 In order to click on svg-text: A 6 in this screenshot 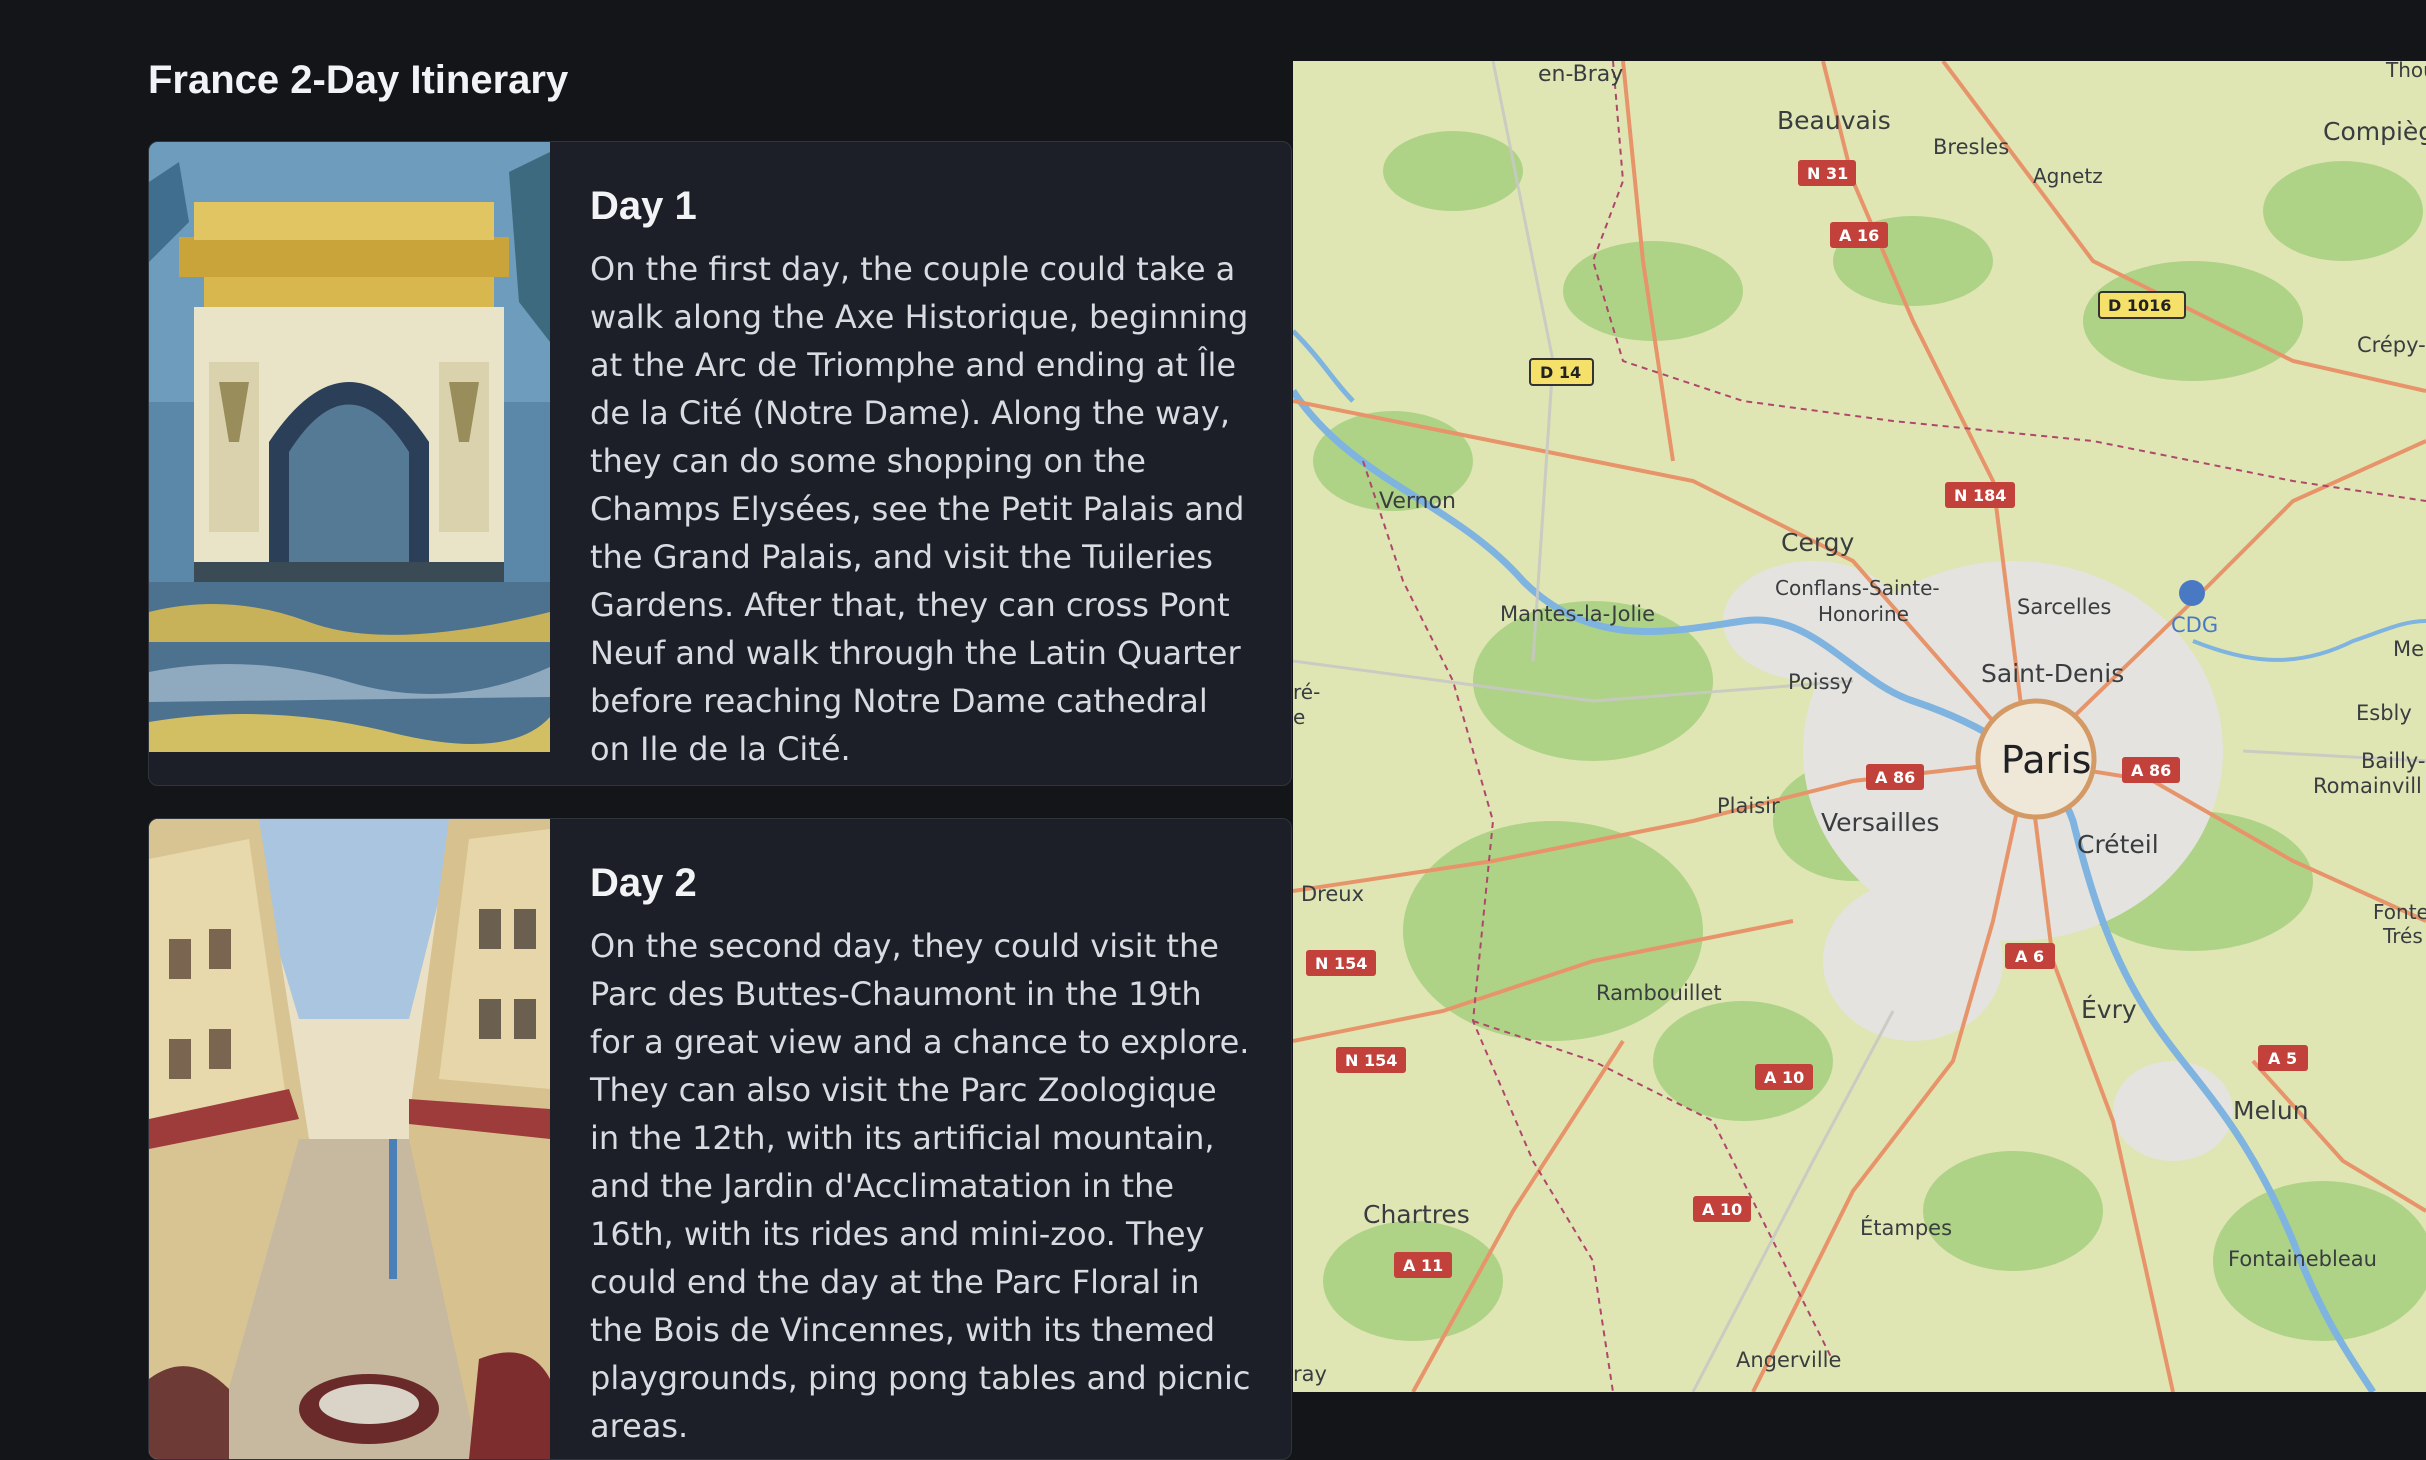, I will do `click(2029, 956)`.